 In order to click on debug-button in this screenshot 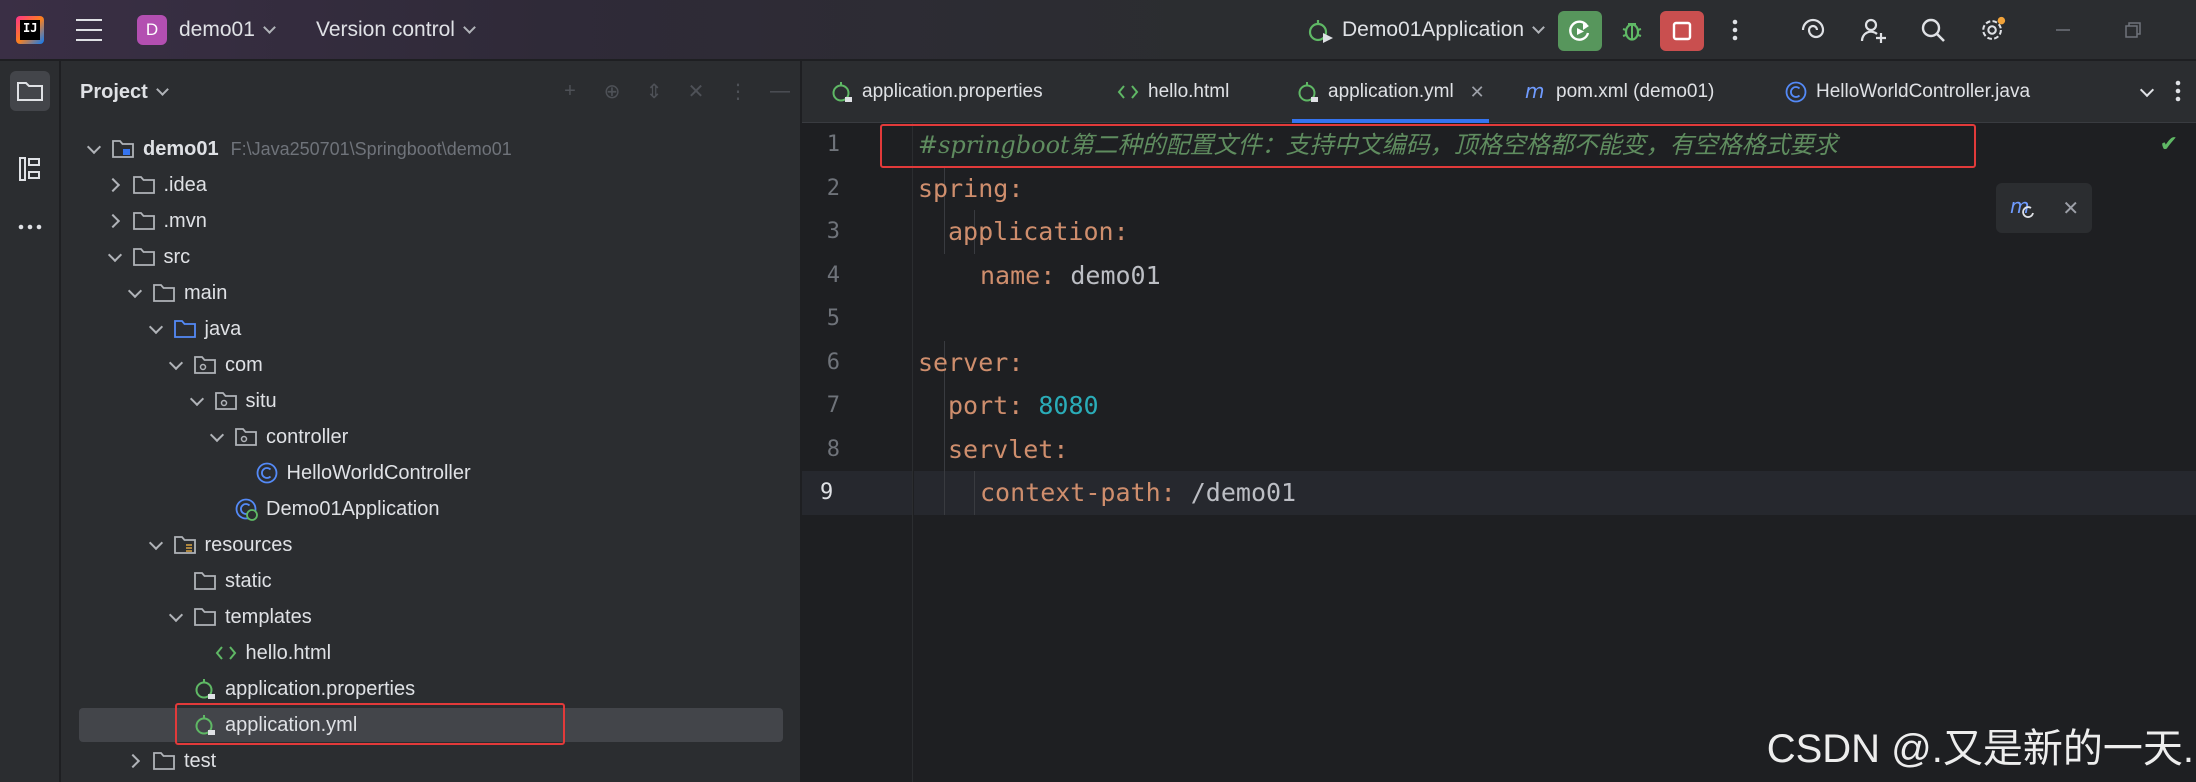, I will do `click(1632, 30)`.